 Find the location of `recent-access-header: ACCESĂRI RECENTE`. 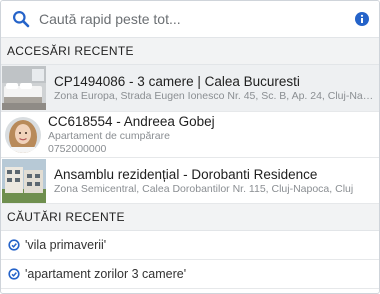

recent-access-header: ACCESĂRI RECENTE is located at coordinates (190, 51).